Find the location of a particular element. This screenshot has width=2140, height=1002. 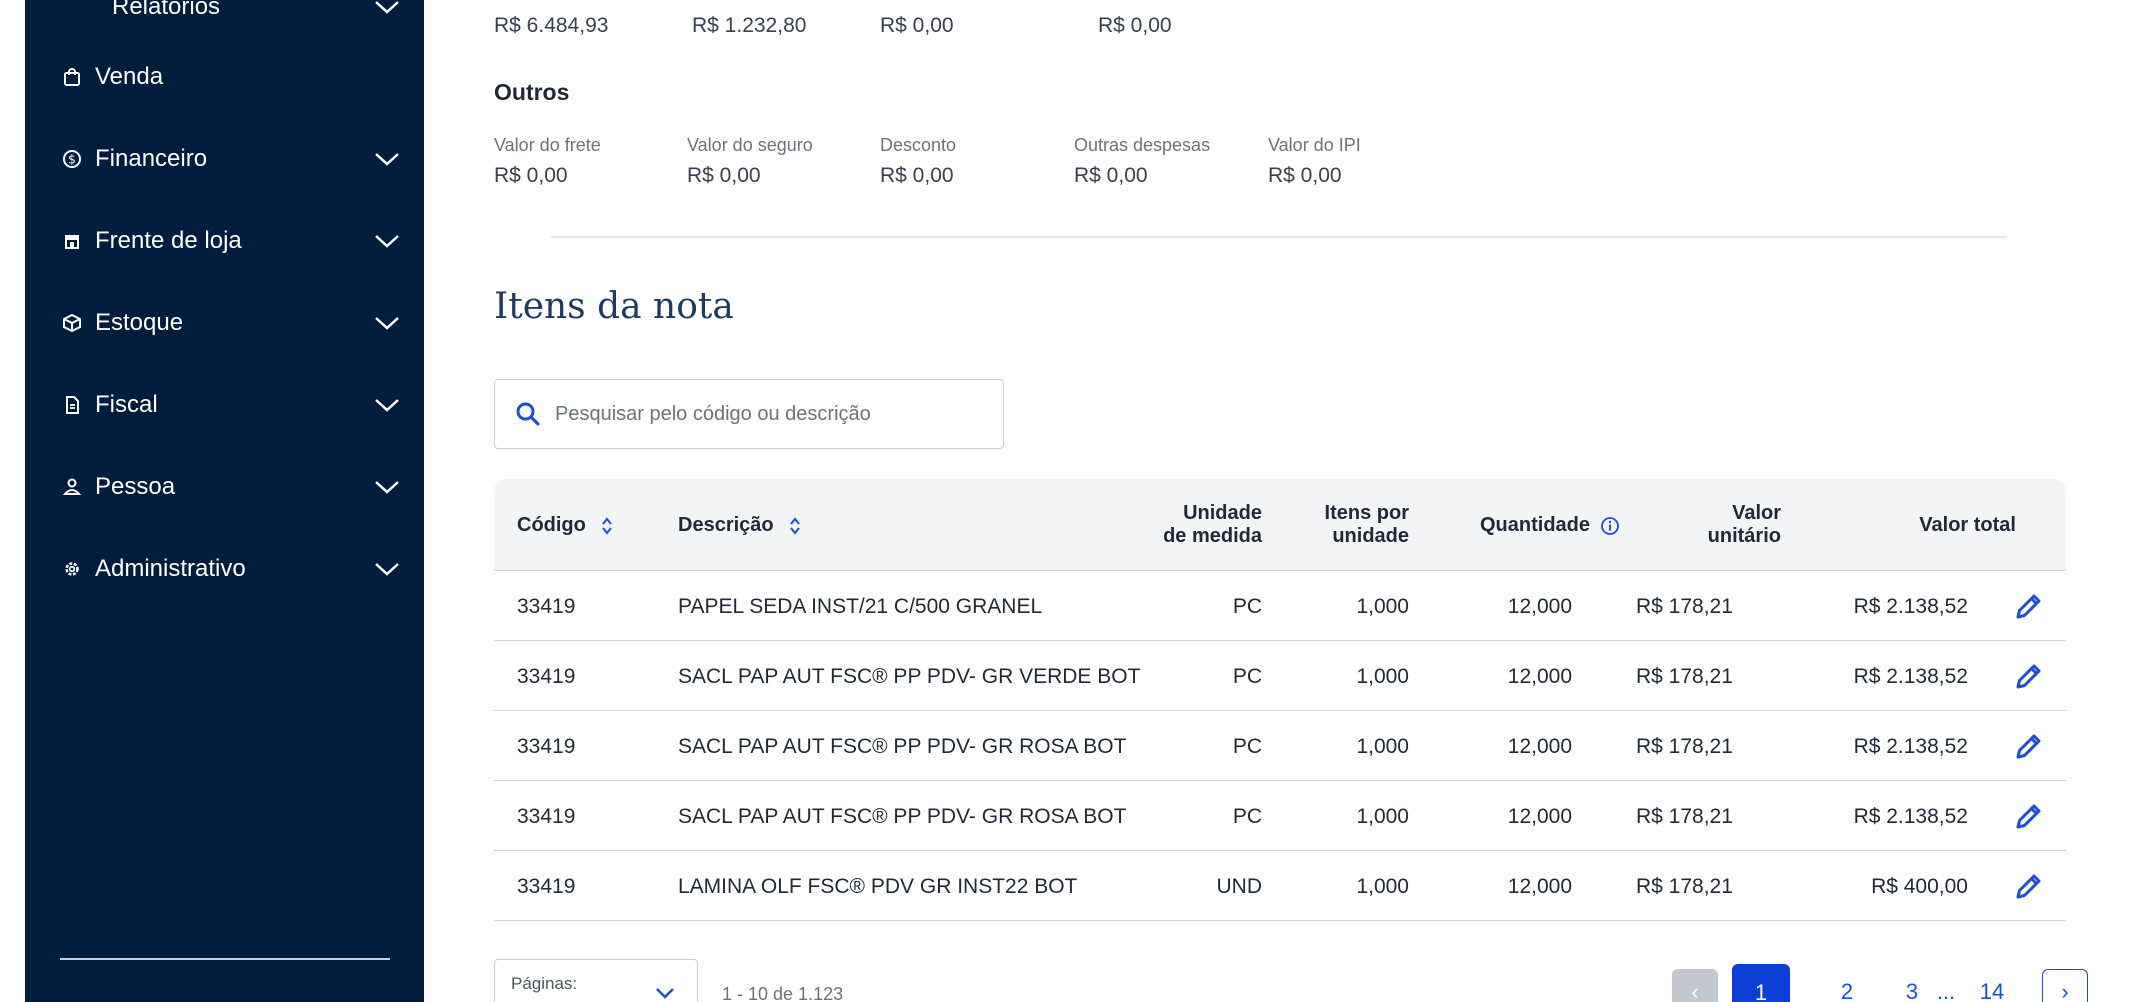

sidebar-divider is located at coordinates (225, 959).